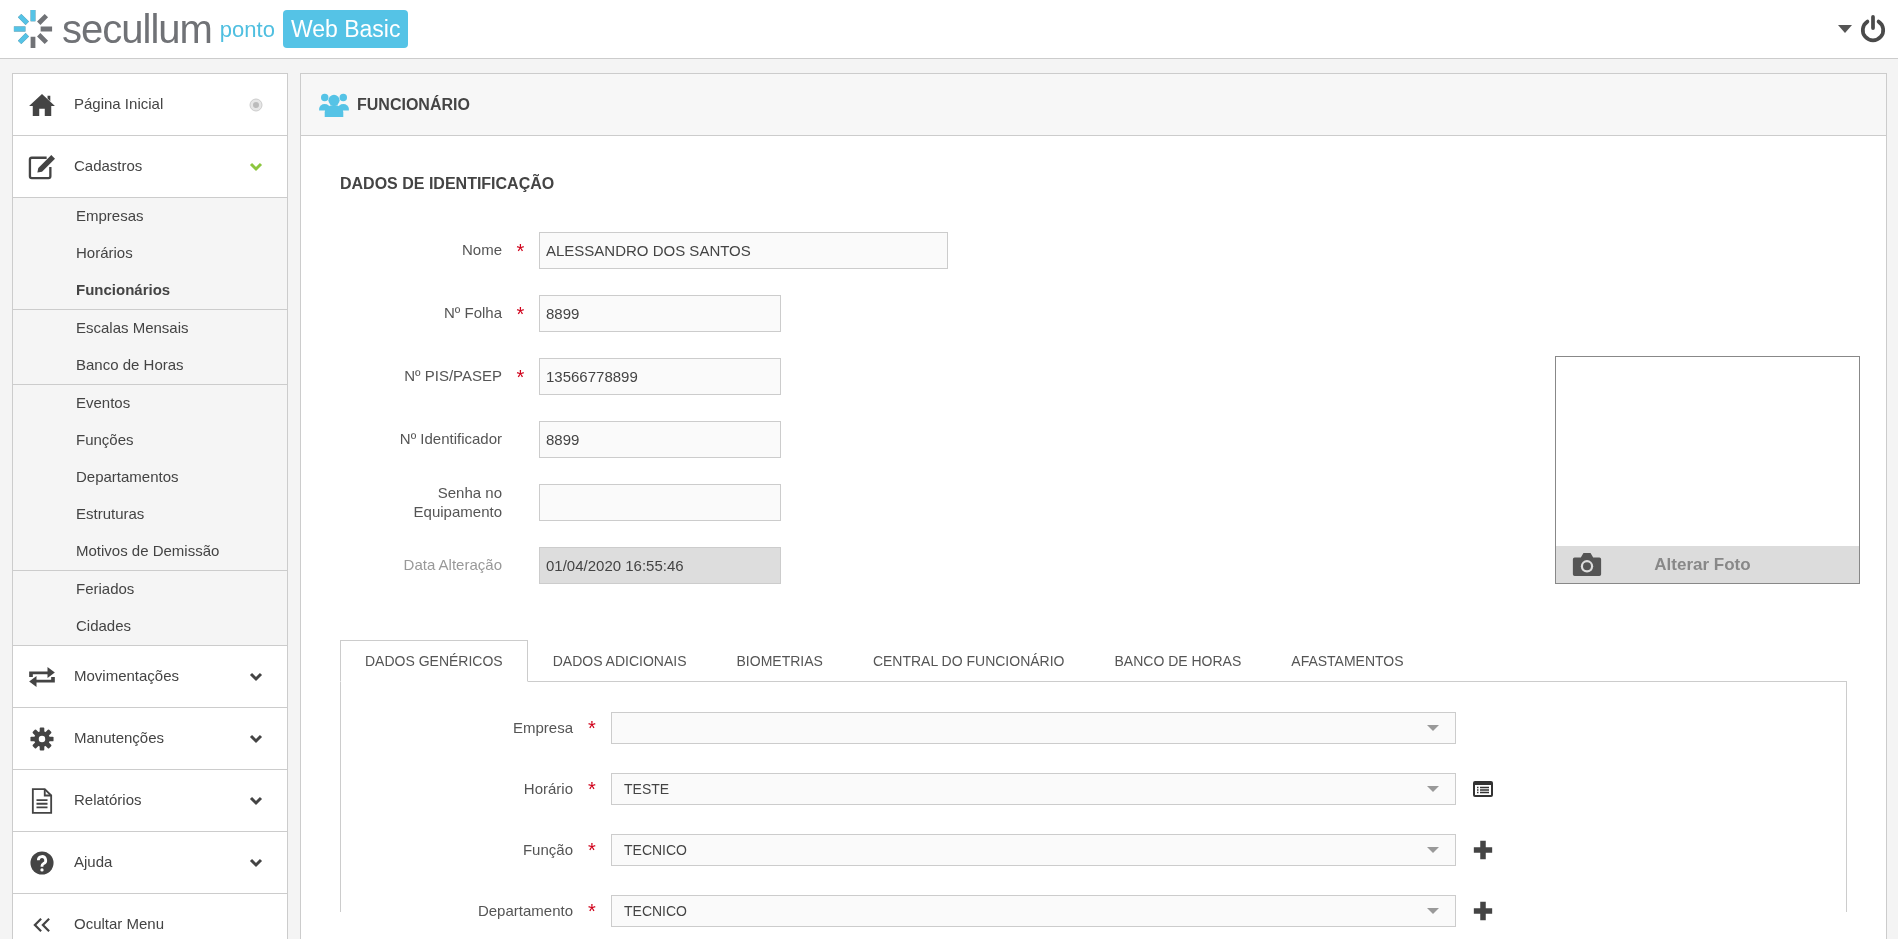 Image resolution: width=1898 pixels, height=939 pixels. I want to click on tab: AFASTAMENTOS, so click(1347, 661).